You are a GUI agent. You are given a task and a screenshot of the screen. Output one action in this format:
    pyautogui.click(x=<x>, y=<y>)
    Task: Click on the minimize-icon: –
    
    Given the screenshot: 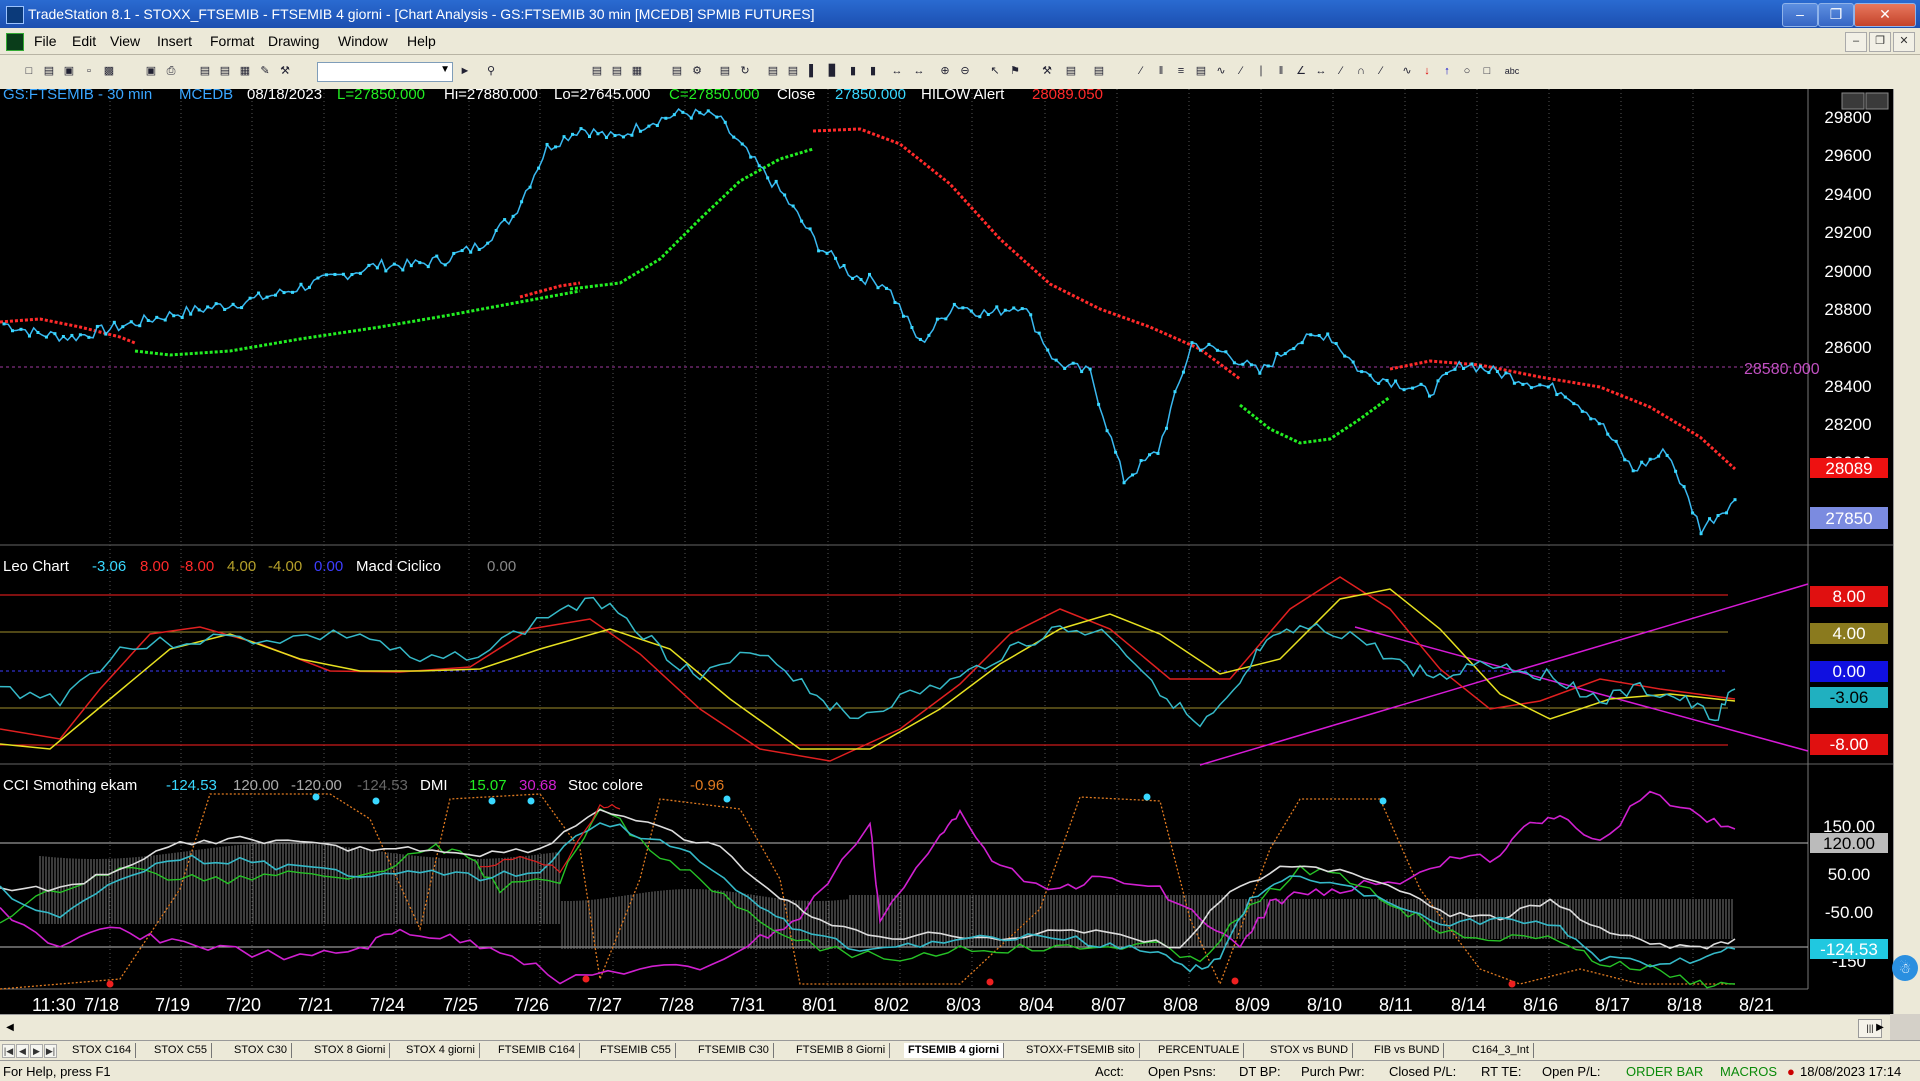 What is the action you would take?
    pyautogui.click(x=1800, y=15)
    